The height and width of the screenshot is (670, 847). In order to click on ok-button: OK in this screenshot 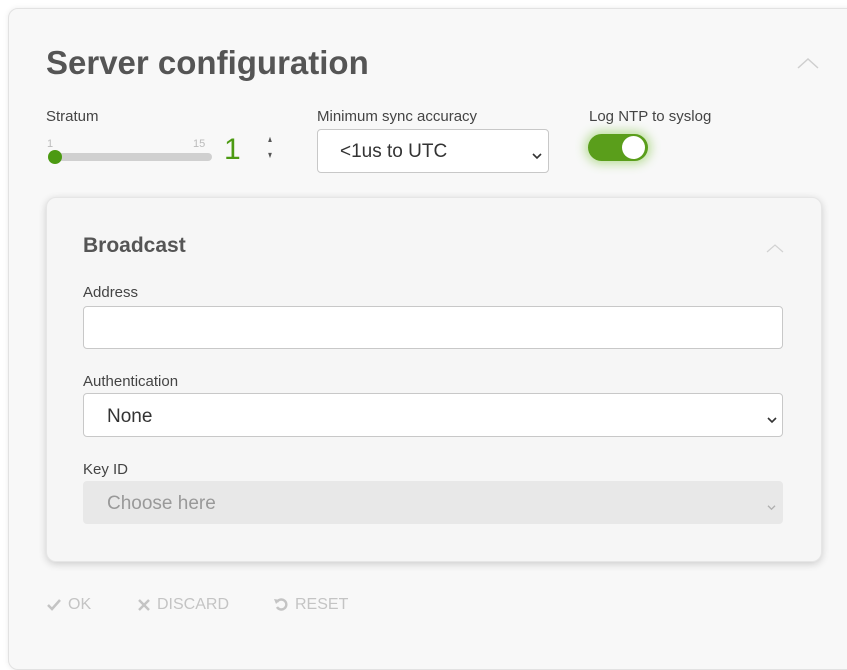, I will do `click(68, 605)`.